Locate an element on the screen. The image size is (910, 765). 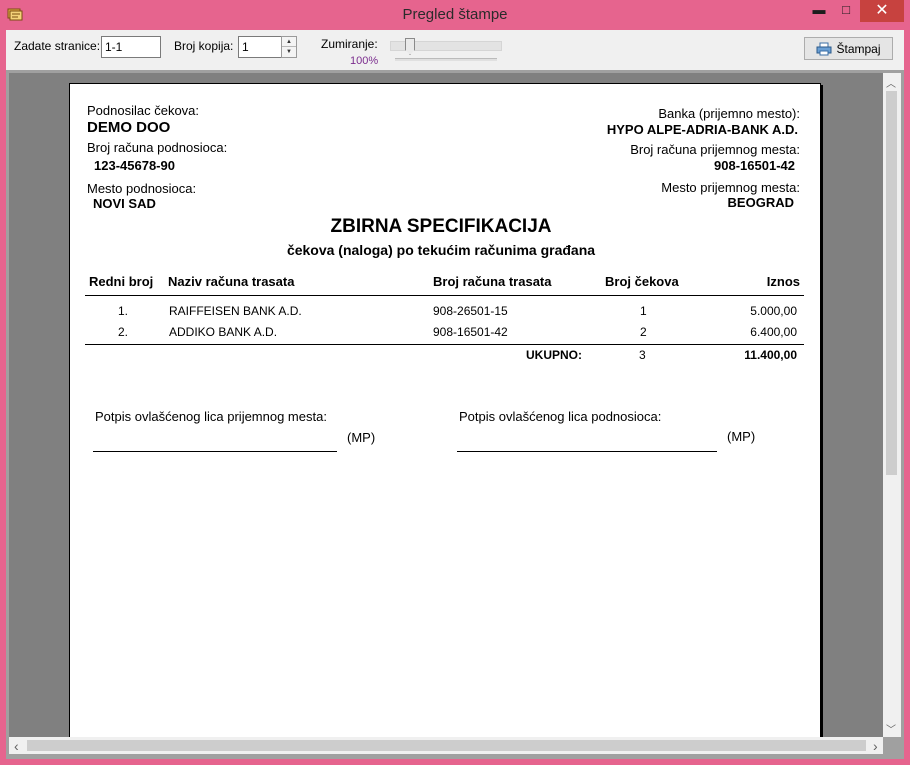
copies-input is located at coordinates (260, 47).